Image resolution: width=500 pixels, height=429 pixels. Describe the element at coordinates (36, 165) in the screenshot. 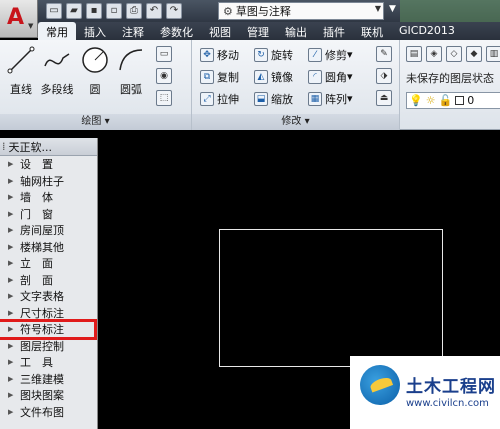

I see `palette-item-label: 设 置` at that location.